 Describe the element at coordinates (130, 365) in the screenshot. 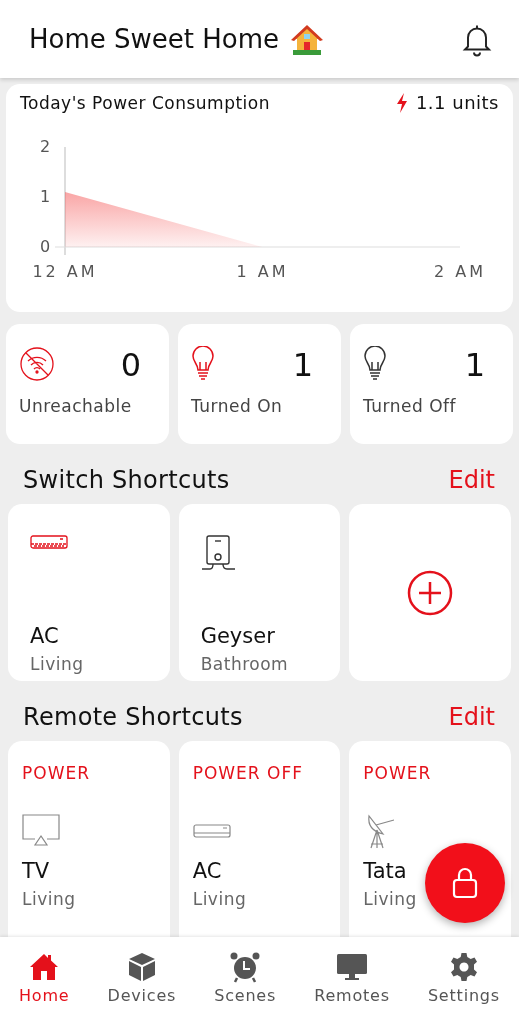

I see `status-count: 0` at that location.